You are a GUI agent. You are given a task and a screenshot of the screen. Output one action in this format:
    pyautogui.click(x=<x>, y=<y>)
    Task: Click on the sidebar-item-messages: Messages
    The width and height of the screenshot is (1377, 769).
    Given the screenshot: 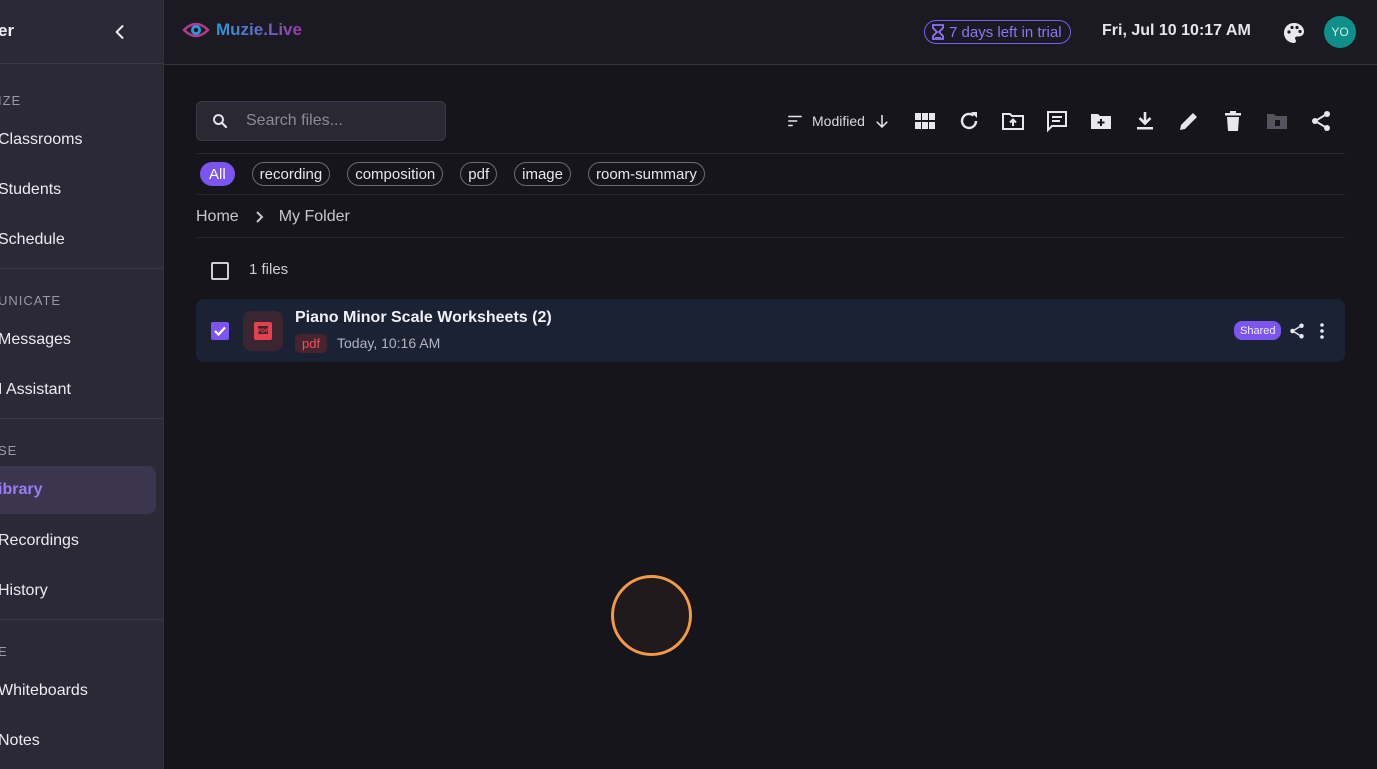 What is the action you would take?
    pyautogui.click(x=78, y=340)
    